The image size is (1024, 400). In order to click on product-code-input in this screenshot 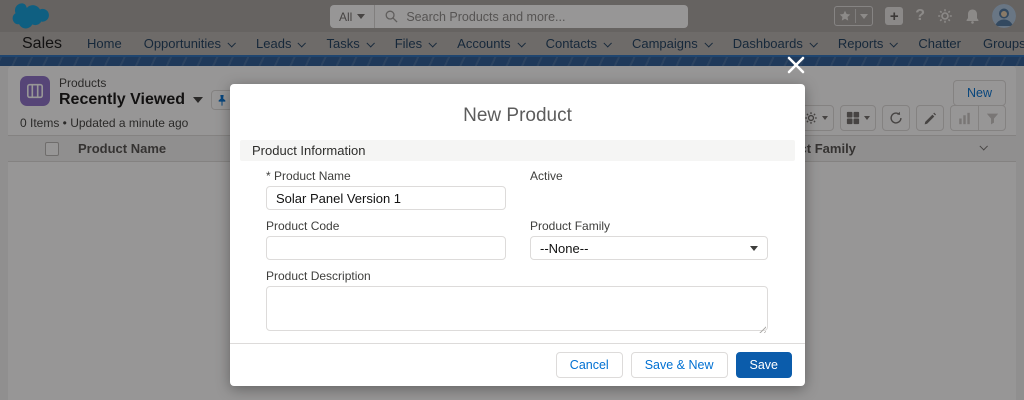, I will do `click(386, 248)`.